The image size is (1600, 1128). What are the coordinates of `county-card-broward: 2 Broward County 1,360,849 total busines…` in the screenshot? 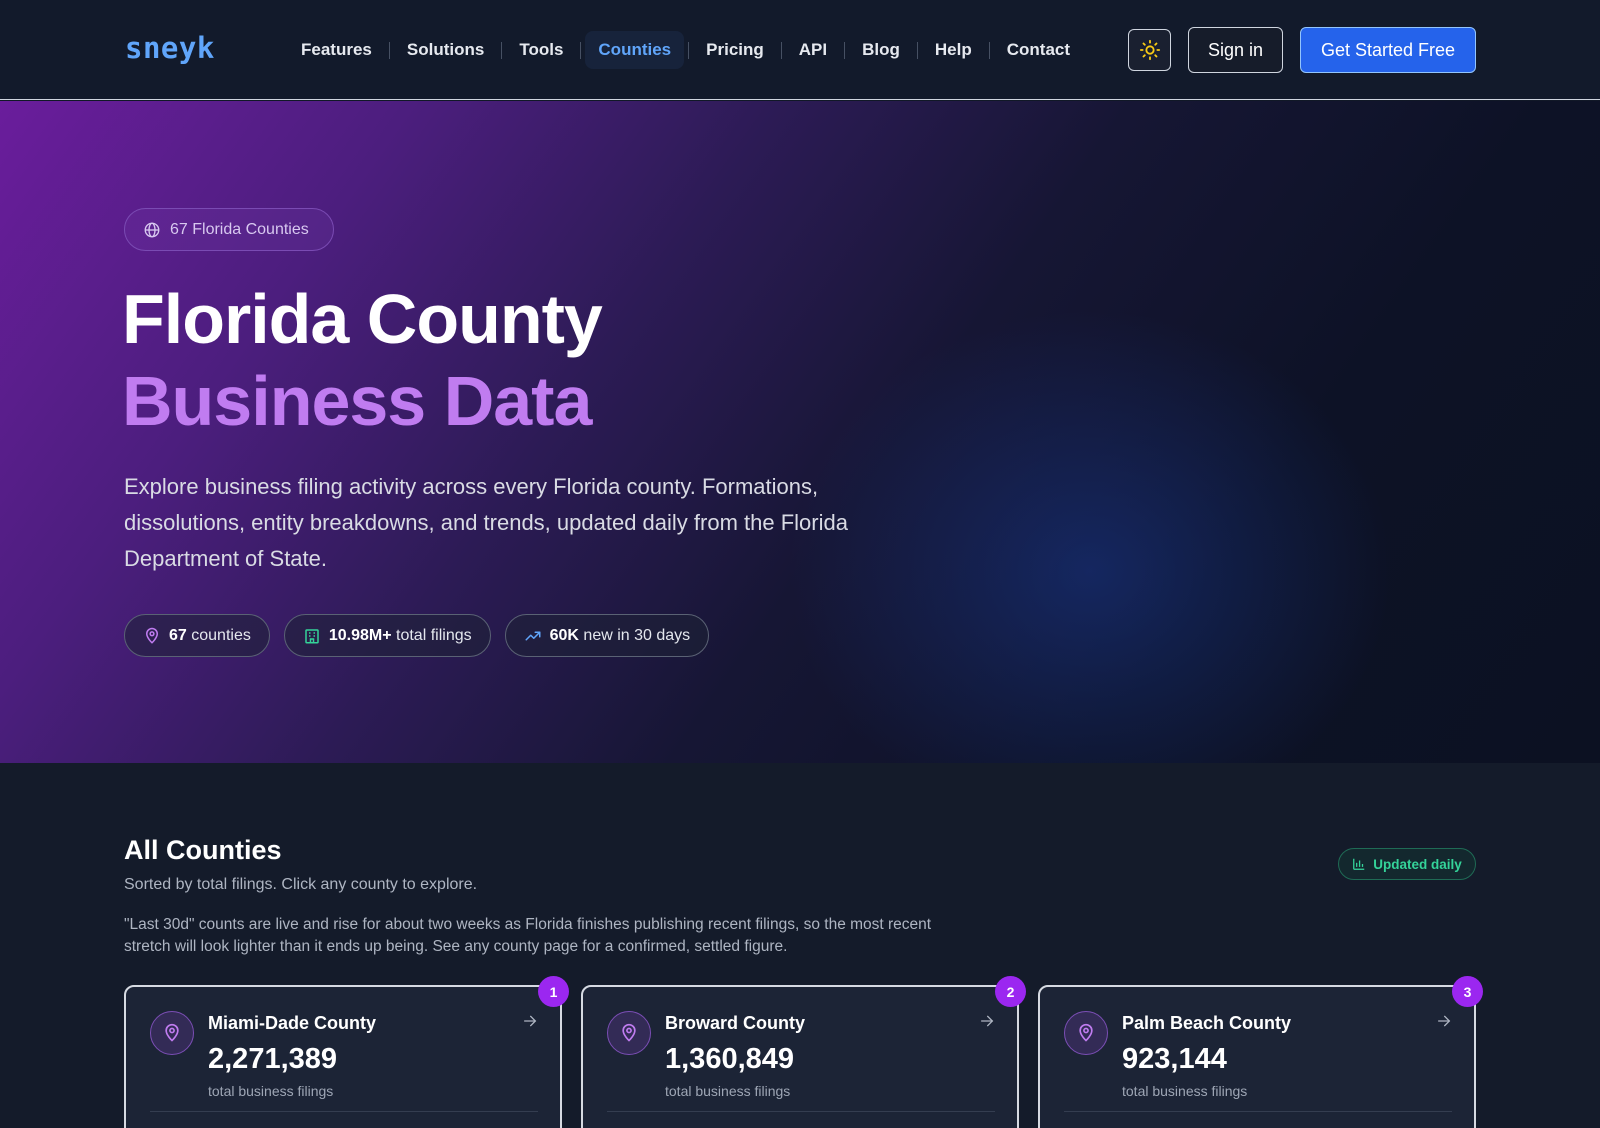 It's located at (803, 1052).